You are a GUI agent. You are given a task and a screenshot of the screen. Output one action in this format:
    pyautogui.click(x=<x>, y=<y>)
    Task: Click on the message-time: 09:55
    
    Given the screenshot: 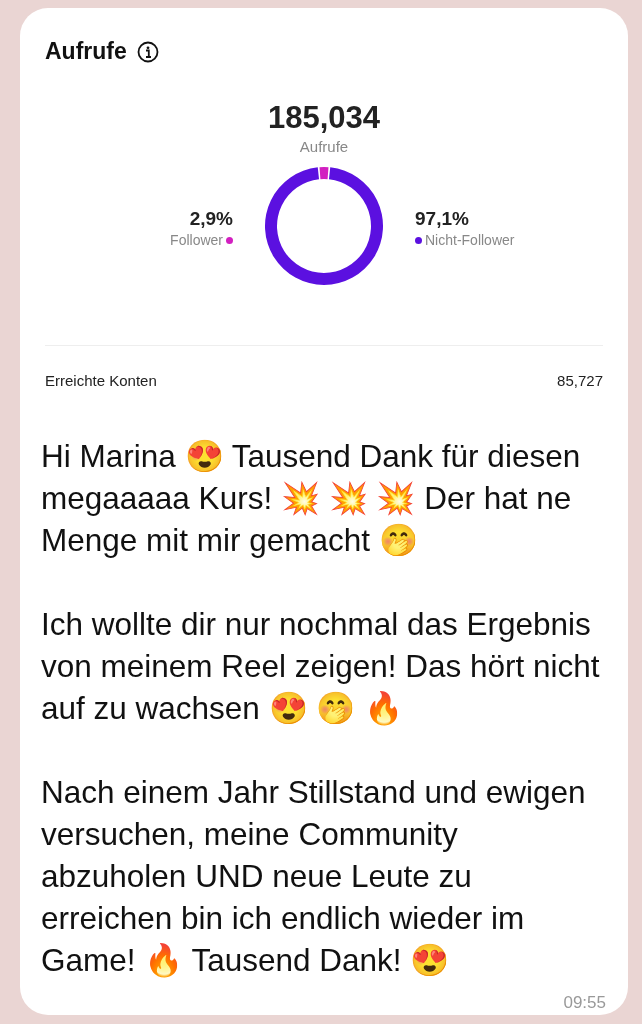 What is the action you would take?
    pyautogui.click(x=584, y=1003)
    